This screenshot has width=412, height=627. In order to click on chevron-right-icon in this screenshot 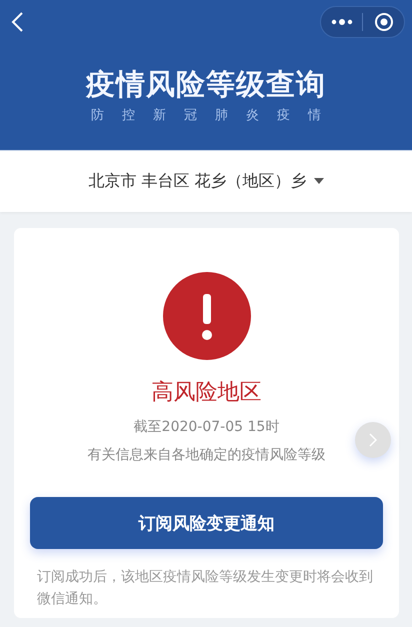, I will do `click(373, 440)`.